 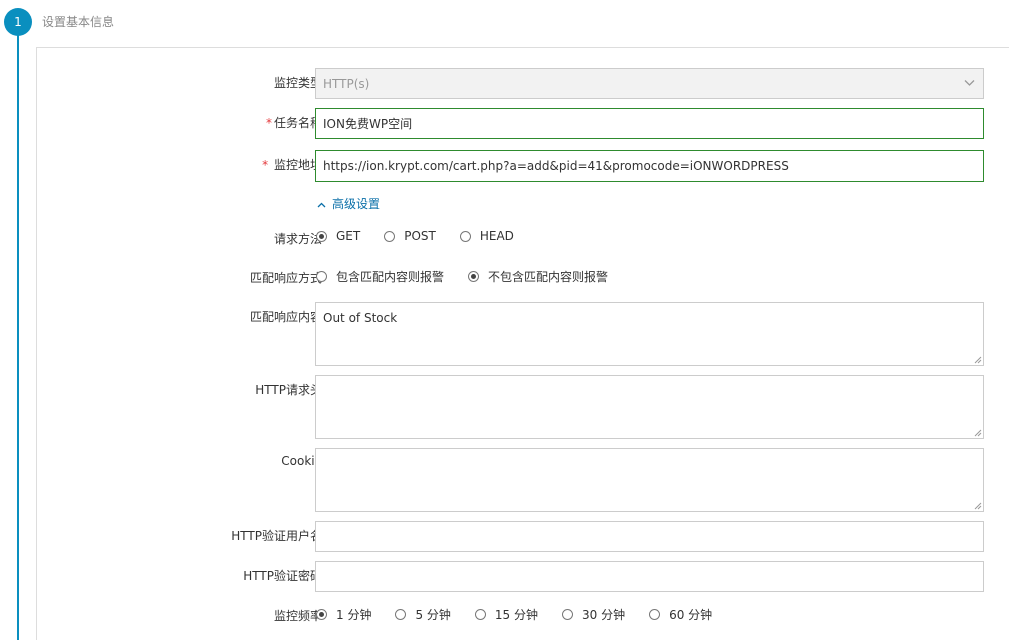 What do you see at coordinates (288, 390) in the screenshot?
I see `http-headers-label: HTTP请求头` at bounding box center [288, 390].